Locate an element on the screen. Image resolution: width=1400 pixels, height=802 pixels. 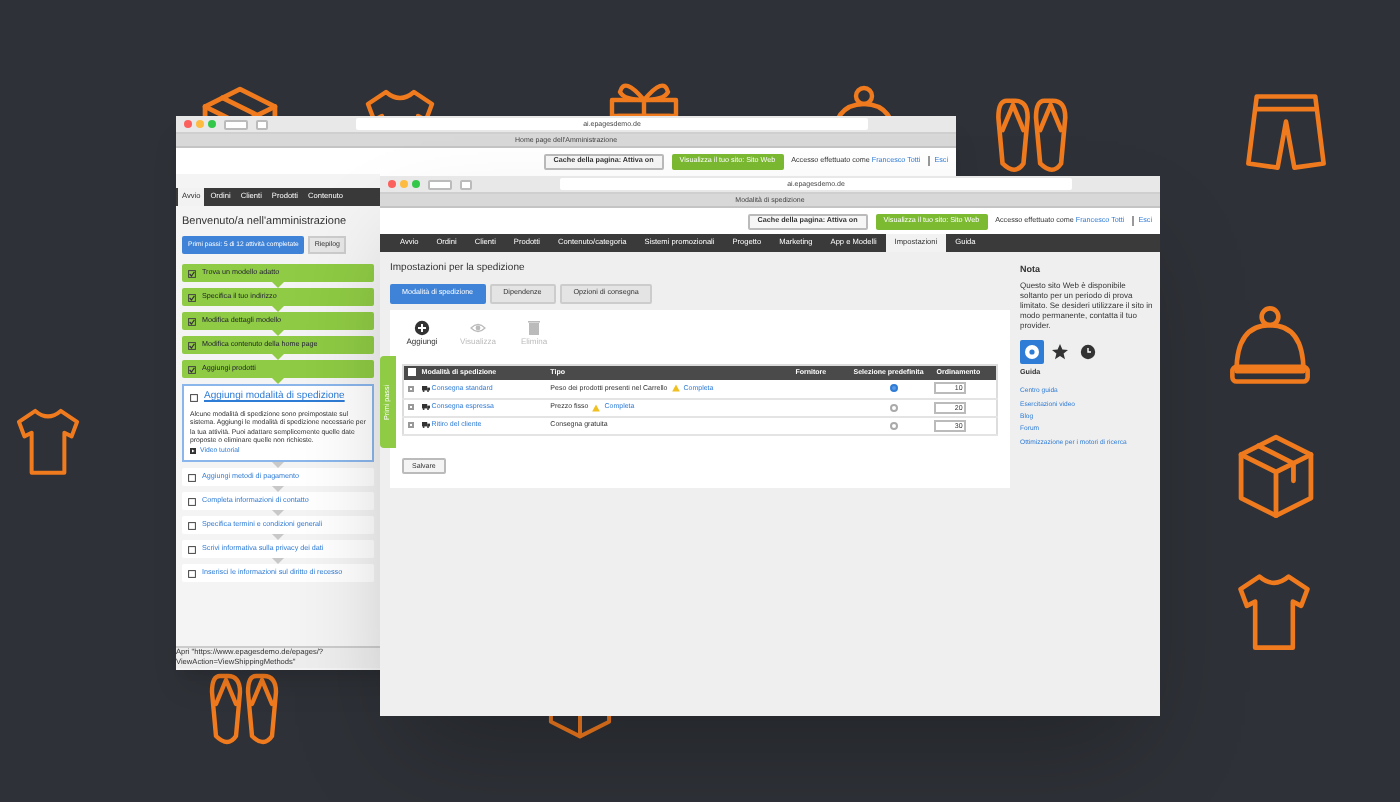
help-icon is located at coordinates (1032, 351).